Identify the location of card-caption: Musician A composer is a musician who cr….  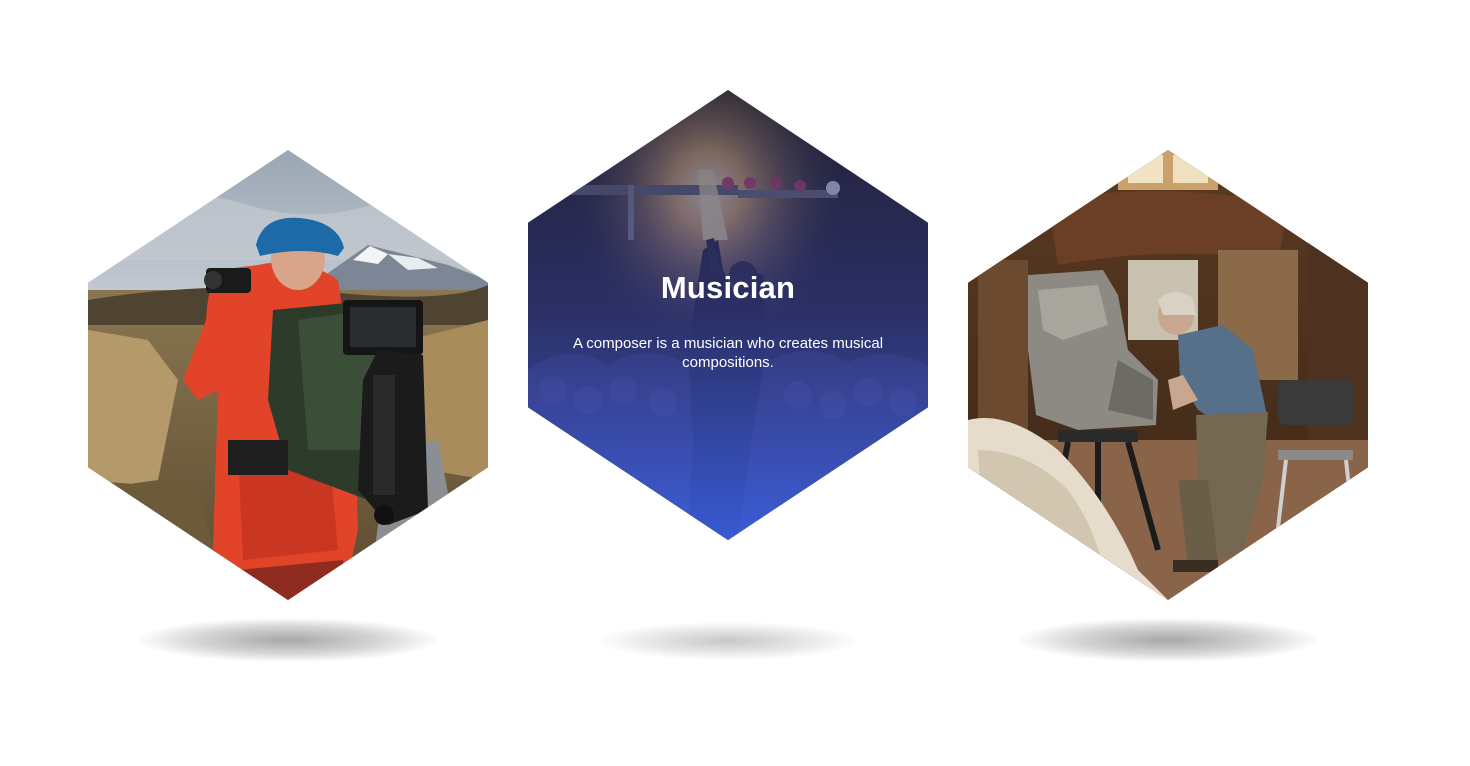
(728, 321).